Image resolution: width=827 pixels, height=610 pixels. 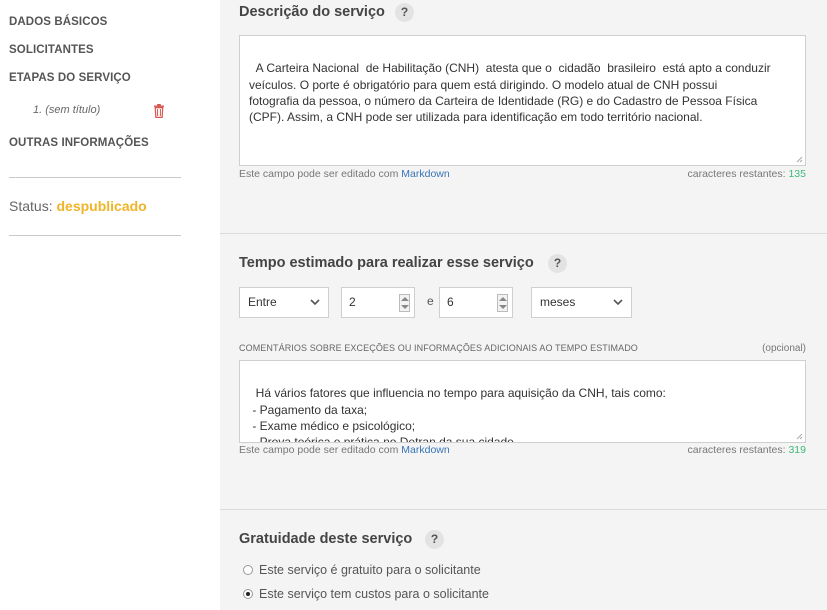 What do you see at coordinates (284, 302) in the screenshot?
I see `range-select: Entre` at bounding box center [284, 302].